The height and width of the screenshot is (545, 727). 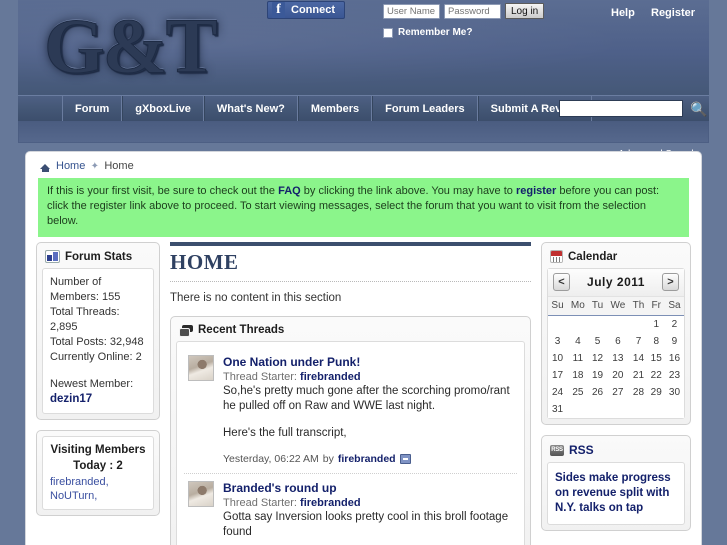 What do you see at coordinates (536, 191) in the screenshot?
I see `notice-register-link: register` at bounding box center [536, 191].